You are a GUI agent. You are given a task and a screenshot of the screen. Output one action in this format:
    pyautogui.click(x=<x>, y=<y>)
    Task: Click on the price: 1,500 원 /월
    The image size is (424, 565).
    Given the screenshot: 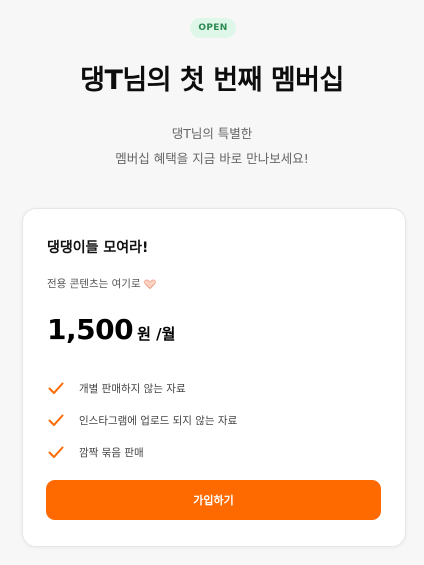 What is the action you would take?
    pyautogui.click(x=111, y=329)
    